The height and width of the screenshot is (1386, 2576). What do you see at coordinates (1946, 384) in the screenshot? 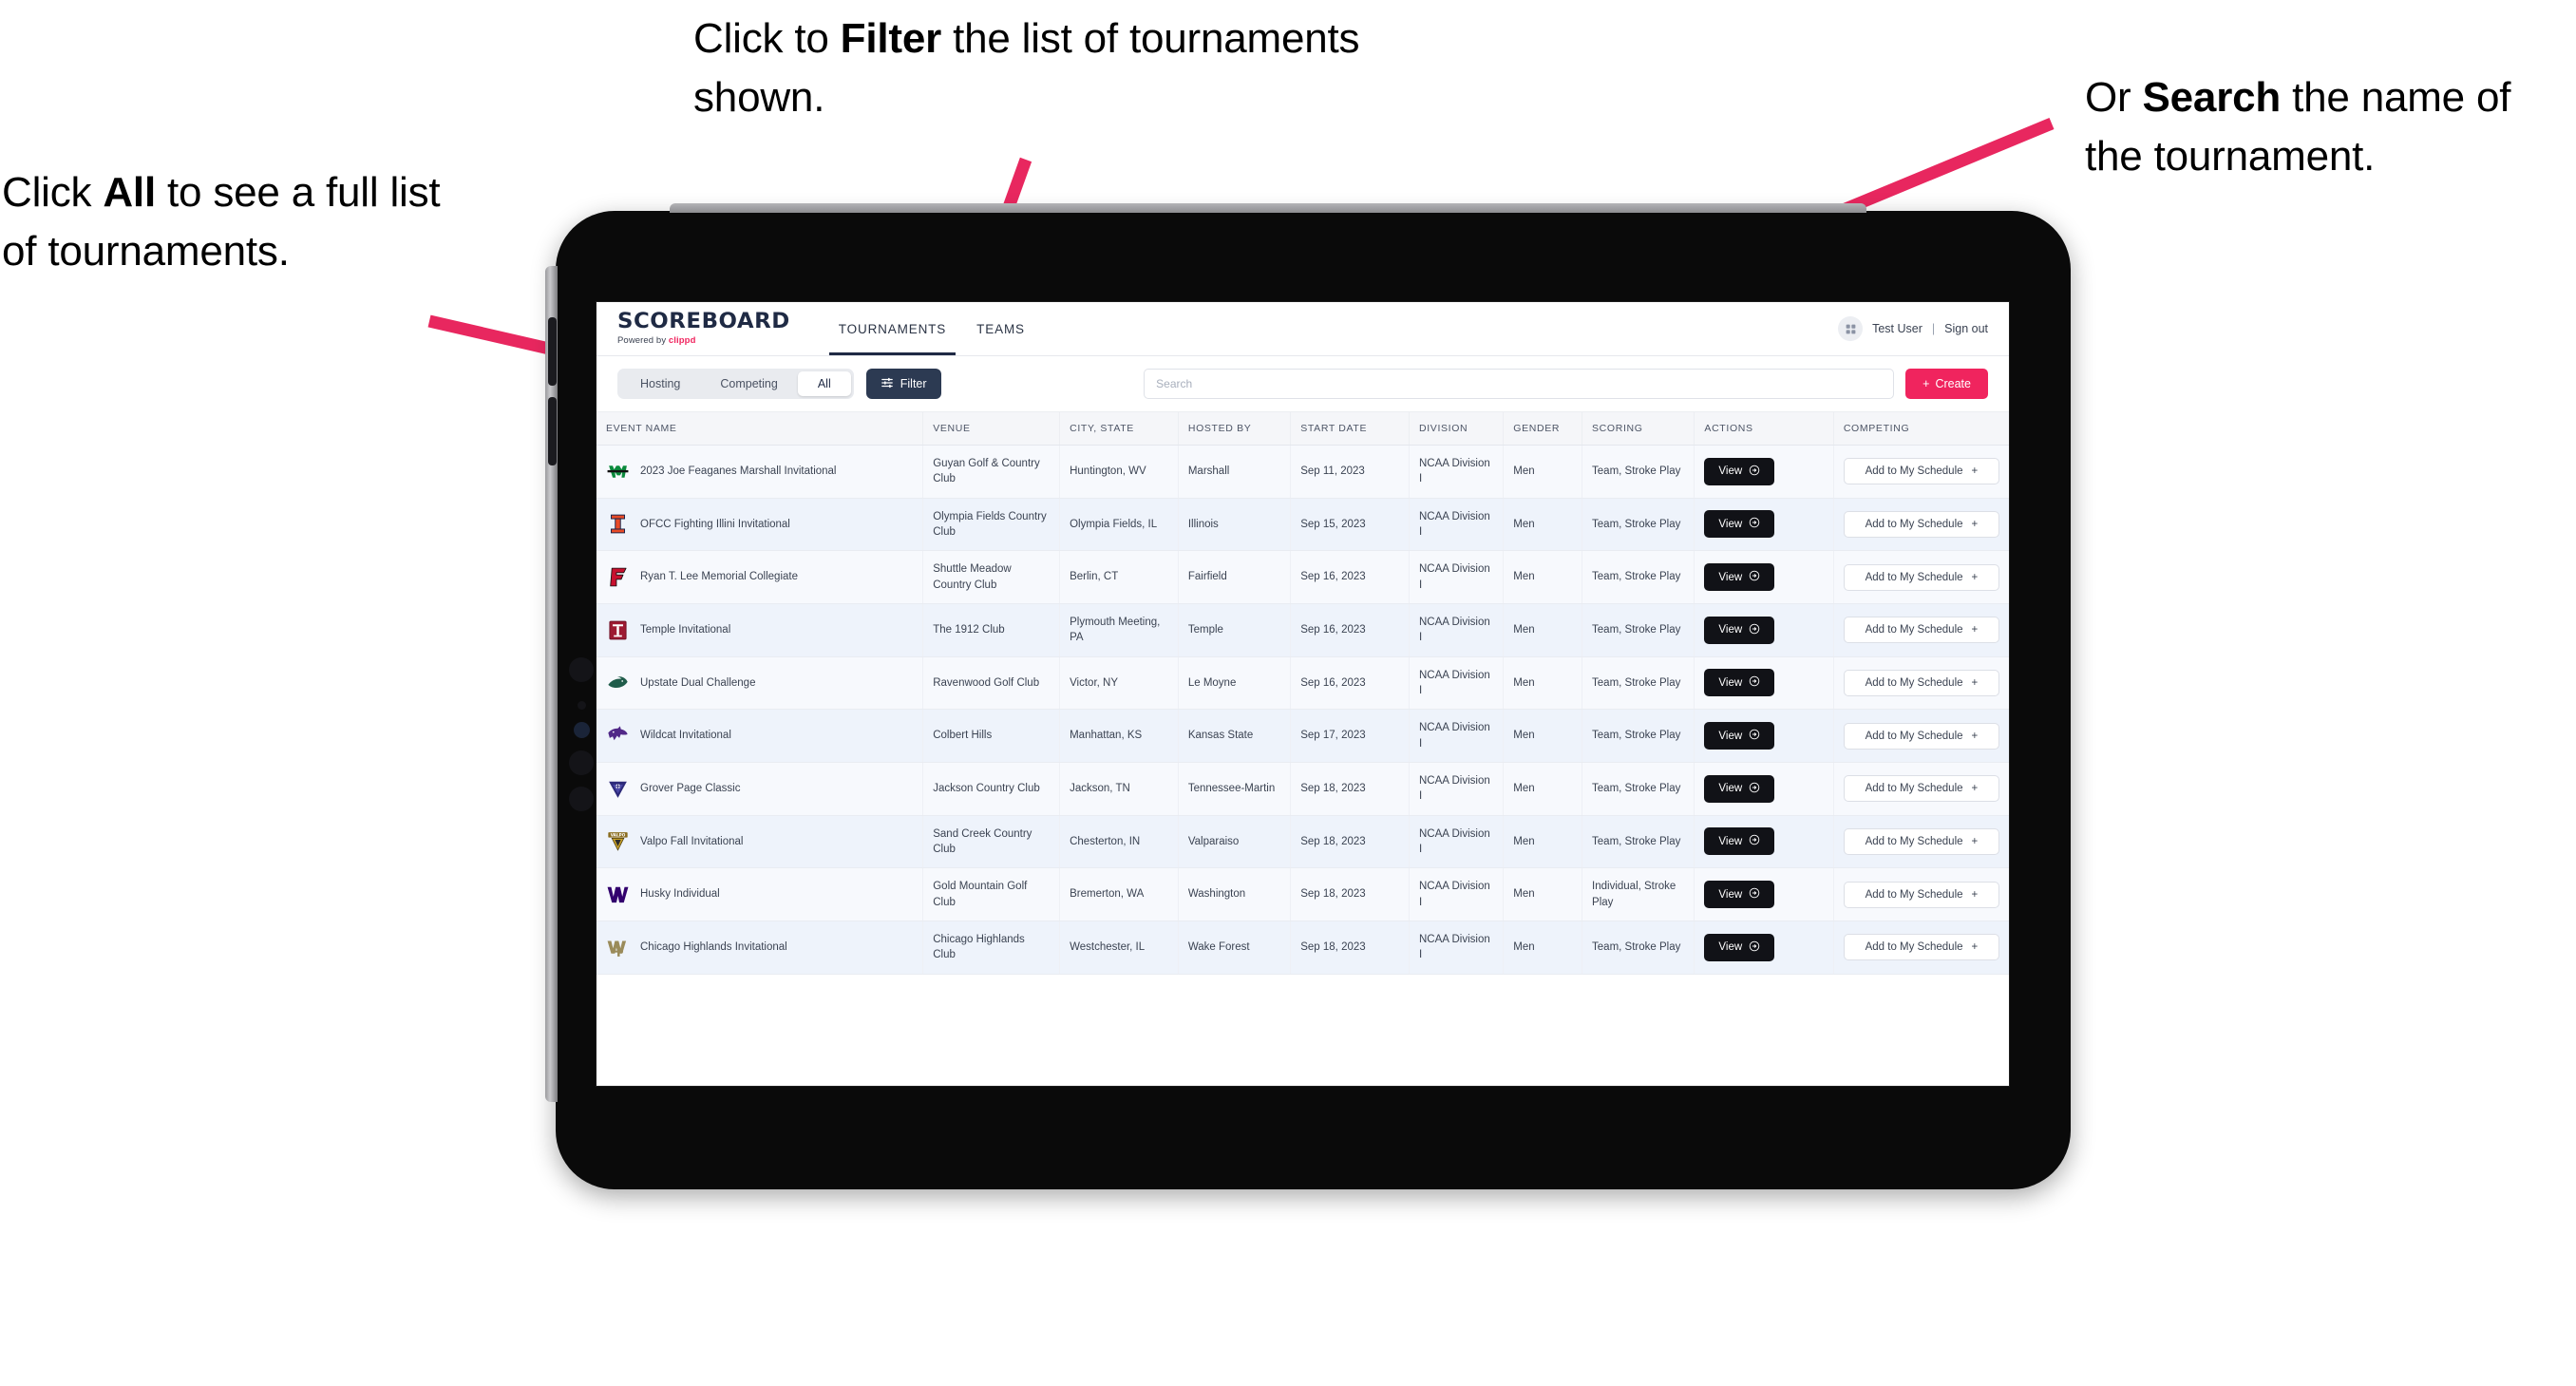
I see `create-button: + Create` at bounding box center [1946, 384].